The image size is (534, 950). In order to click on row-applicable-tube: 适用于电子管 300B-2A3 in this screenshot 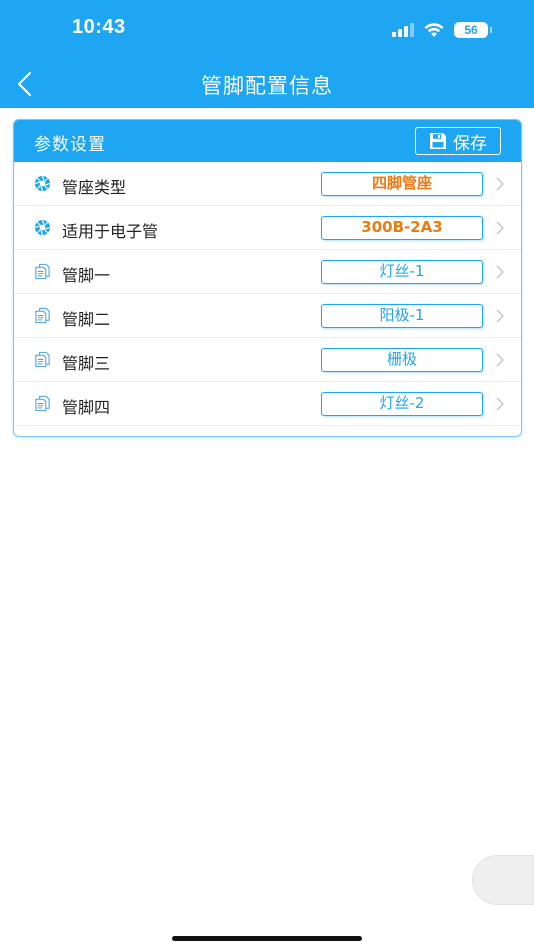, I will do `click(267, 228)`.